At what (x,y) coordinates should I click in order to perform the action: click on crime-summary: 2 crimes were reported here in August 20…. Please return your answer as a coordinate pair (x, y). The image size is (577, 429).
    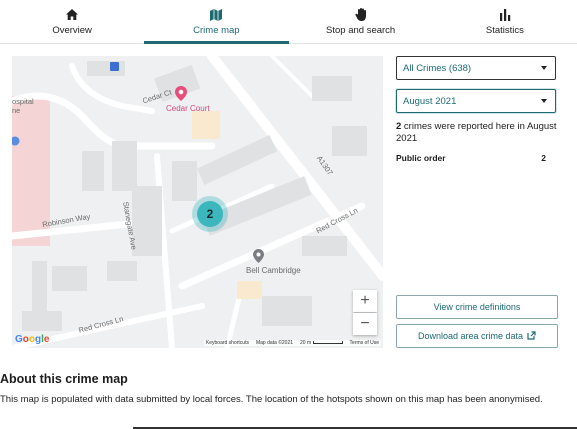
    Looking at the image, I should click on (478, 132).